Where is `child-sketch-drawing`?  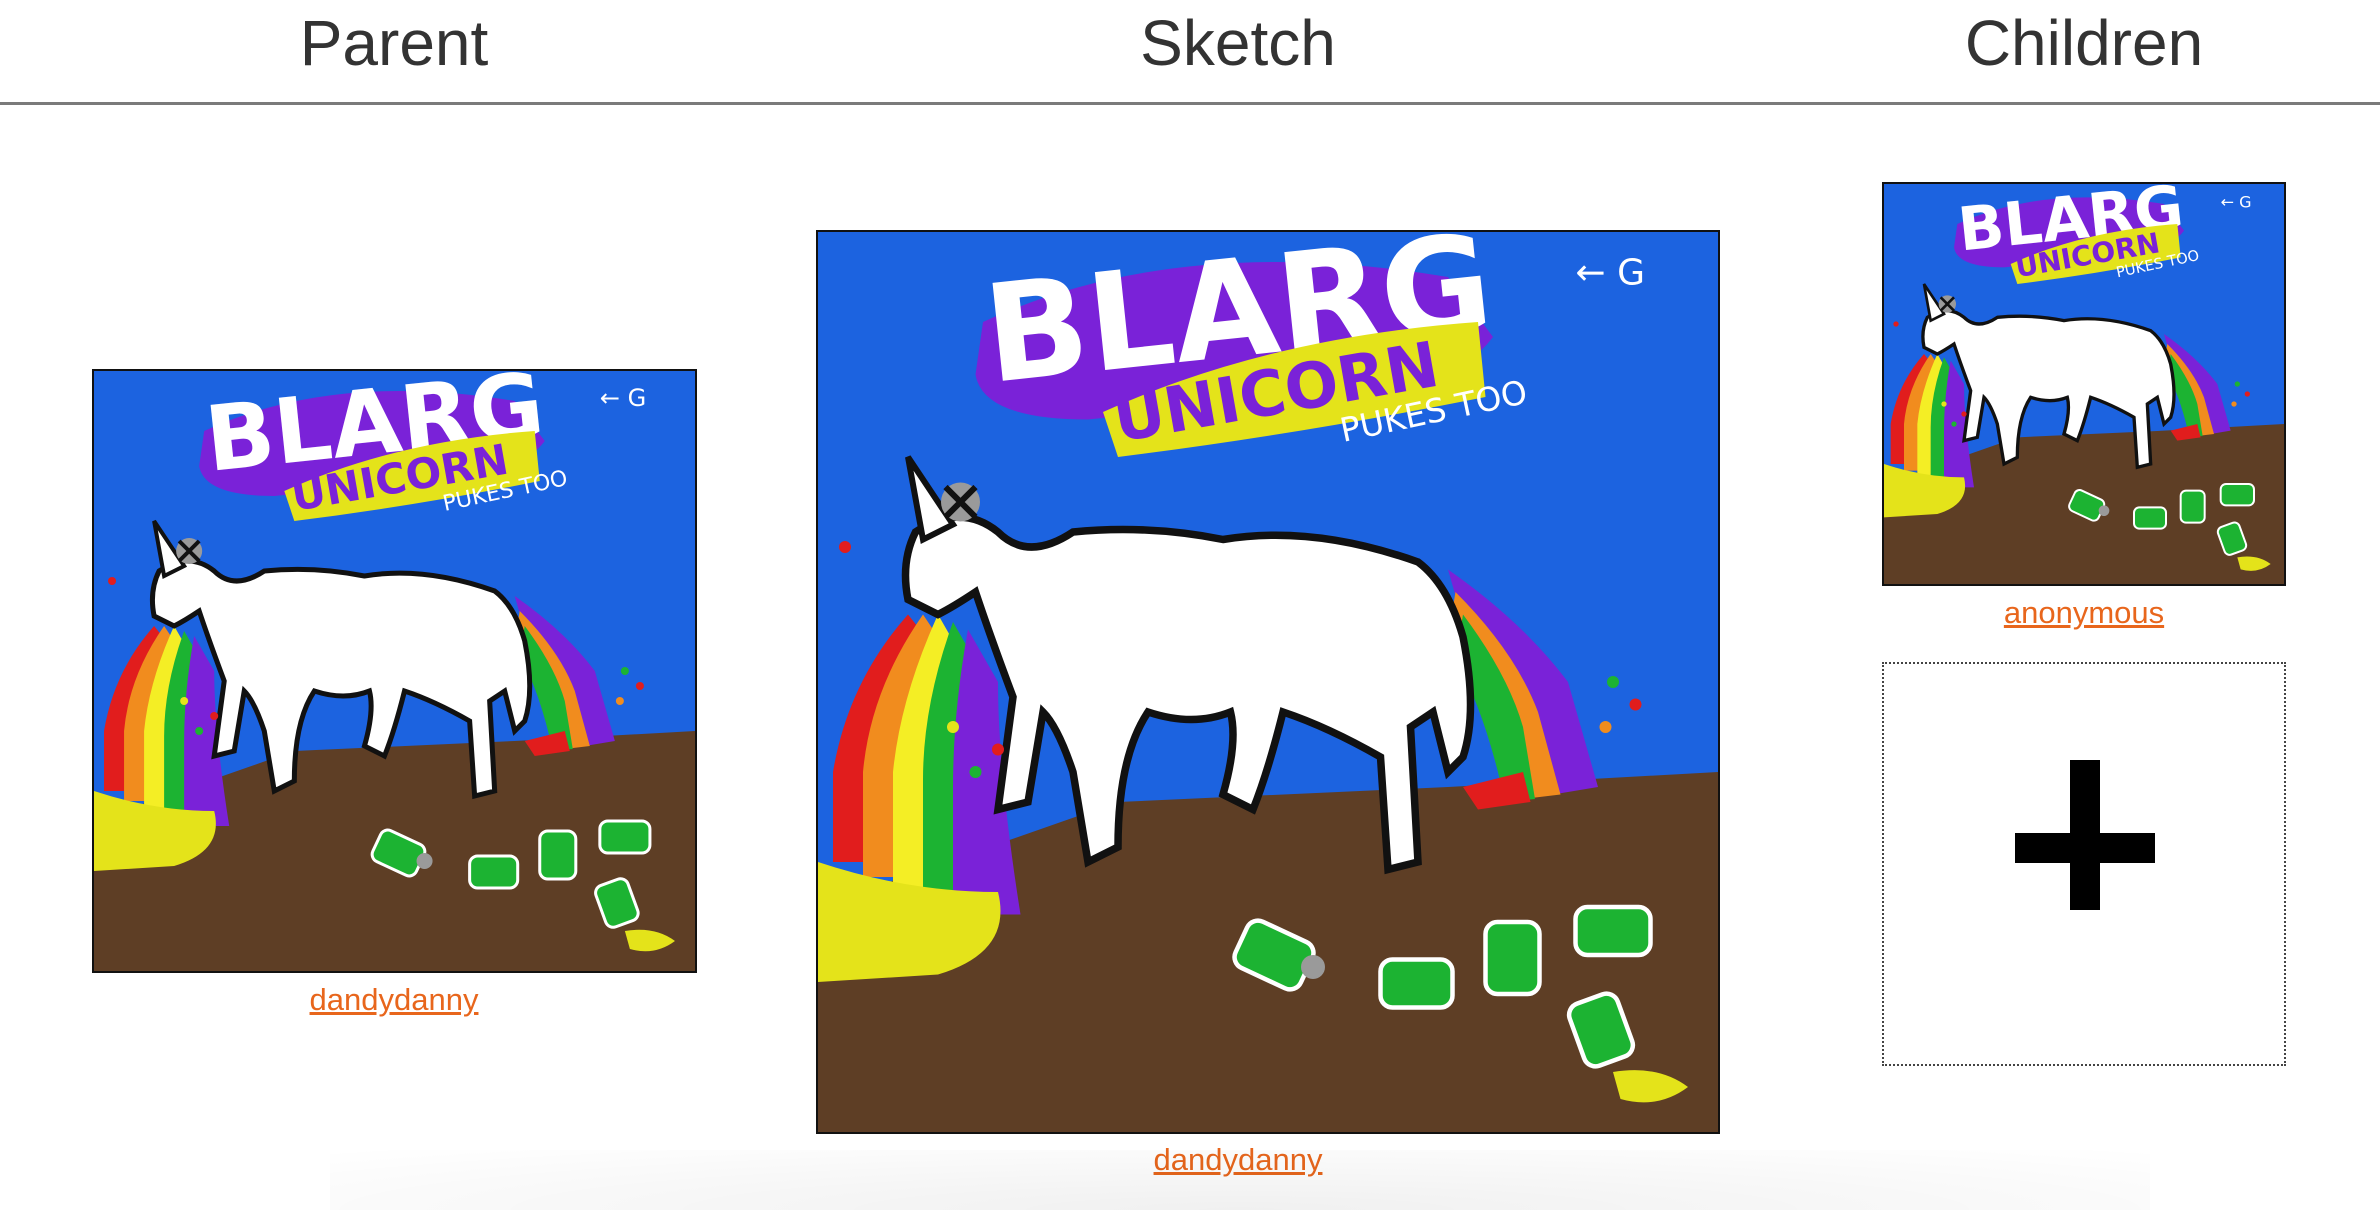
child-sketch-drawing is located at coordinates (2084, 384).